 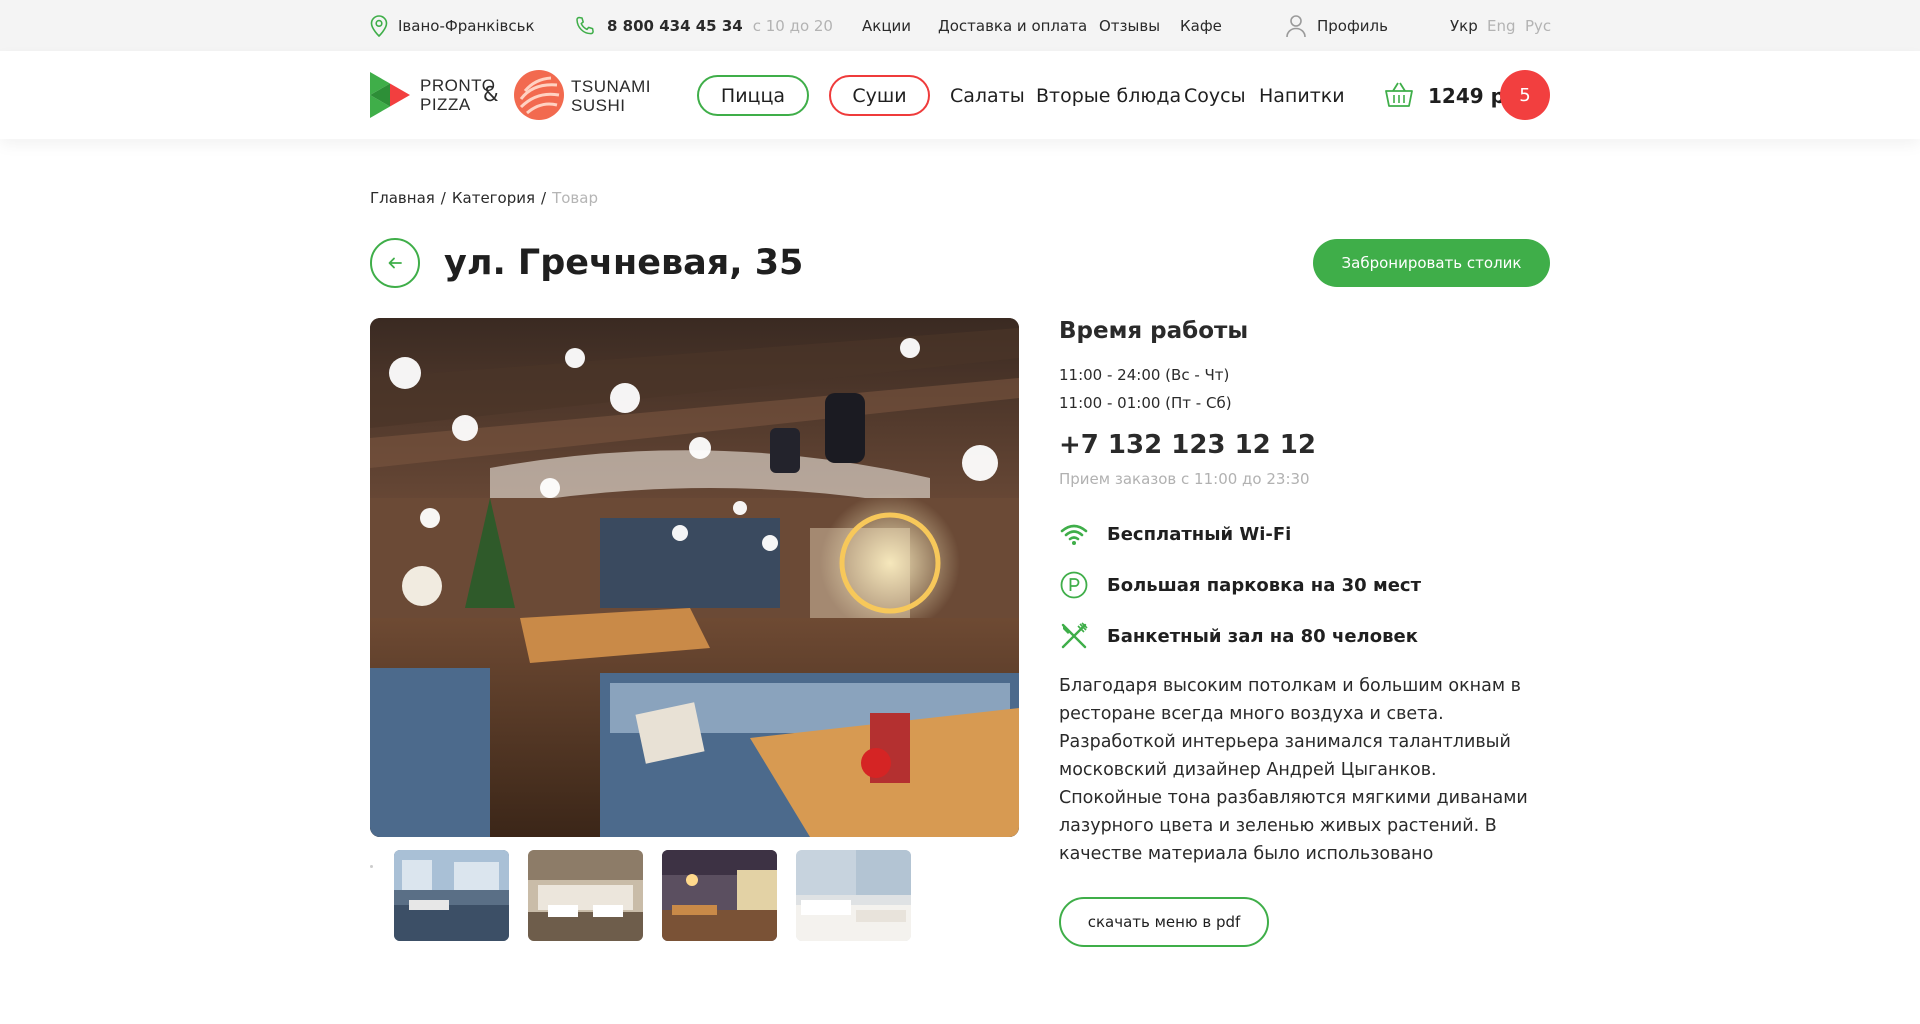 I want to click on pronto-pizza-logo: PRONTO PIZZA, so click(x=432, y=95).